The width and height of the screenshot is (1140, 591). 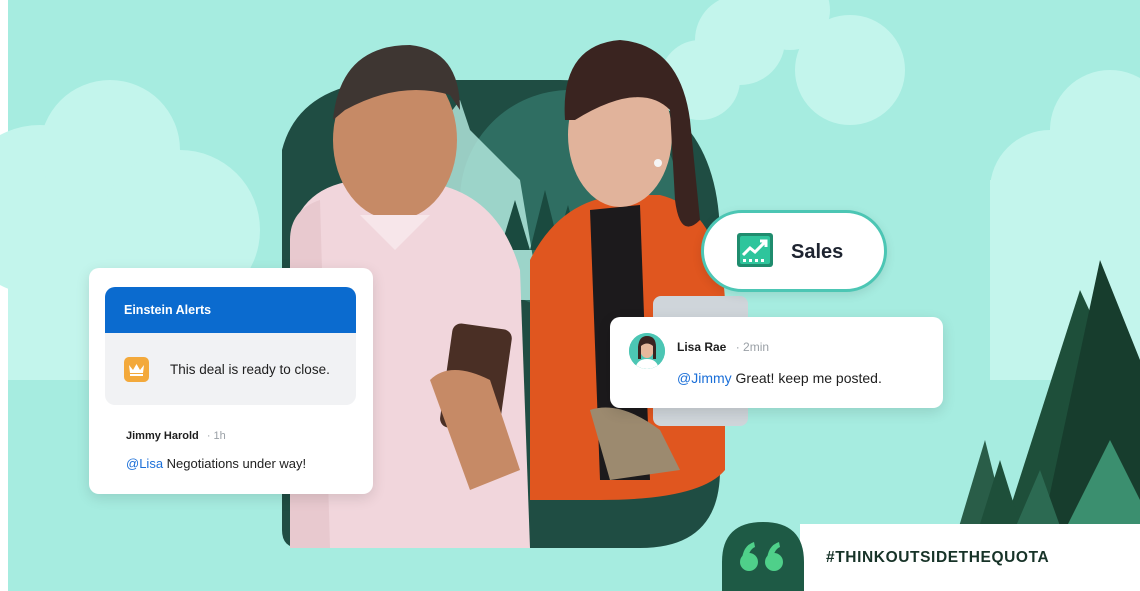 I want to click on alert-body: This deal is ready to close., so click(x=230, y=369).